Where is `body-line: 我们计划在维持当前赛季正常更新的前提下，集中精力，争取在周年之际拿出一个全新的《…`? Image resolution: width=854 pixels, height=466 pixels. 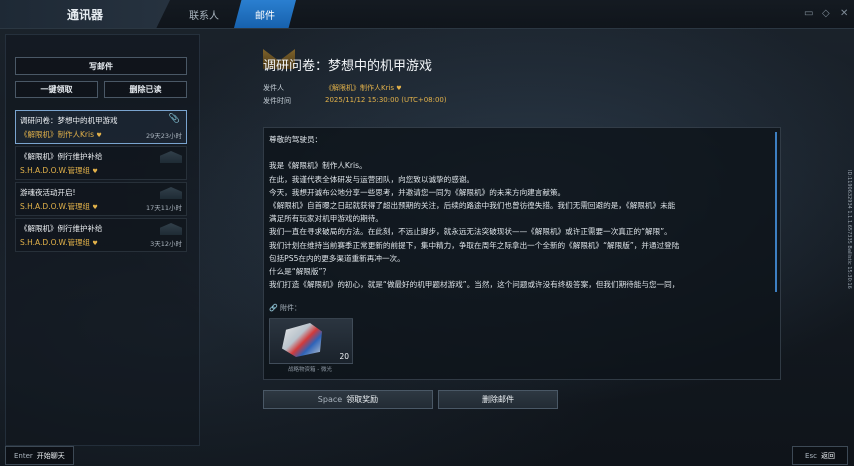 body-line: 我们计划在维持当前赛季正常更新的前提下，集中精力，争取在周年之际拿出一个全新的《… is located at coordinates (474, 245).